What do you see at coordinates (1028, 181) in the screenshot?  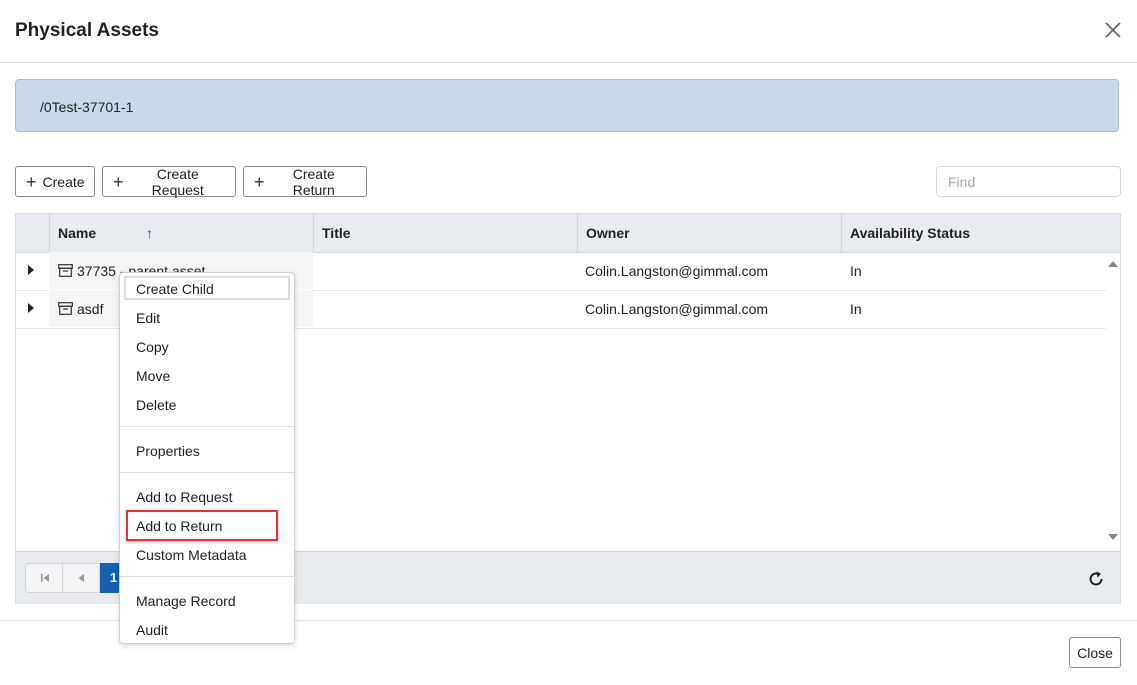 I see `find-input` at bounding box center [1028, 181].